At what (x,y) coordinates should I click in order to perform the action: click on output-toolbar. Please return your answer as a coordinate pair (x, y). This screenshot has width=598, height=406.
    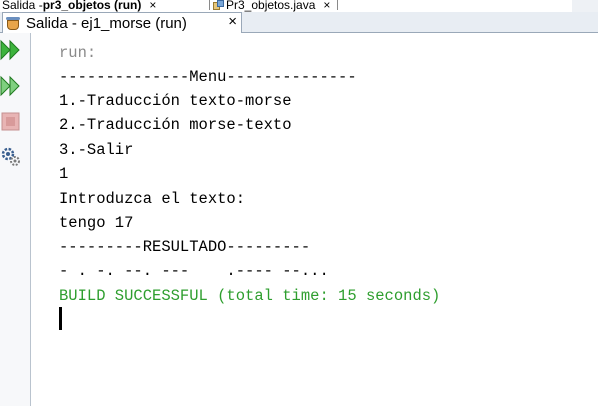
    Looking at the image, I should click on (15, 219).